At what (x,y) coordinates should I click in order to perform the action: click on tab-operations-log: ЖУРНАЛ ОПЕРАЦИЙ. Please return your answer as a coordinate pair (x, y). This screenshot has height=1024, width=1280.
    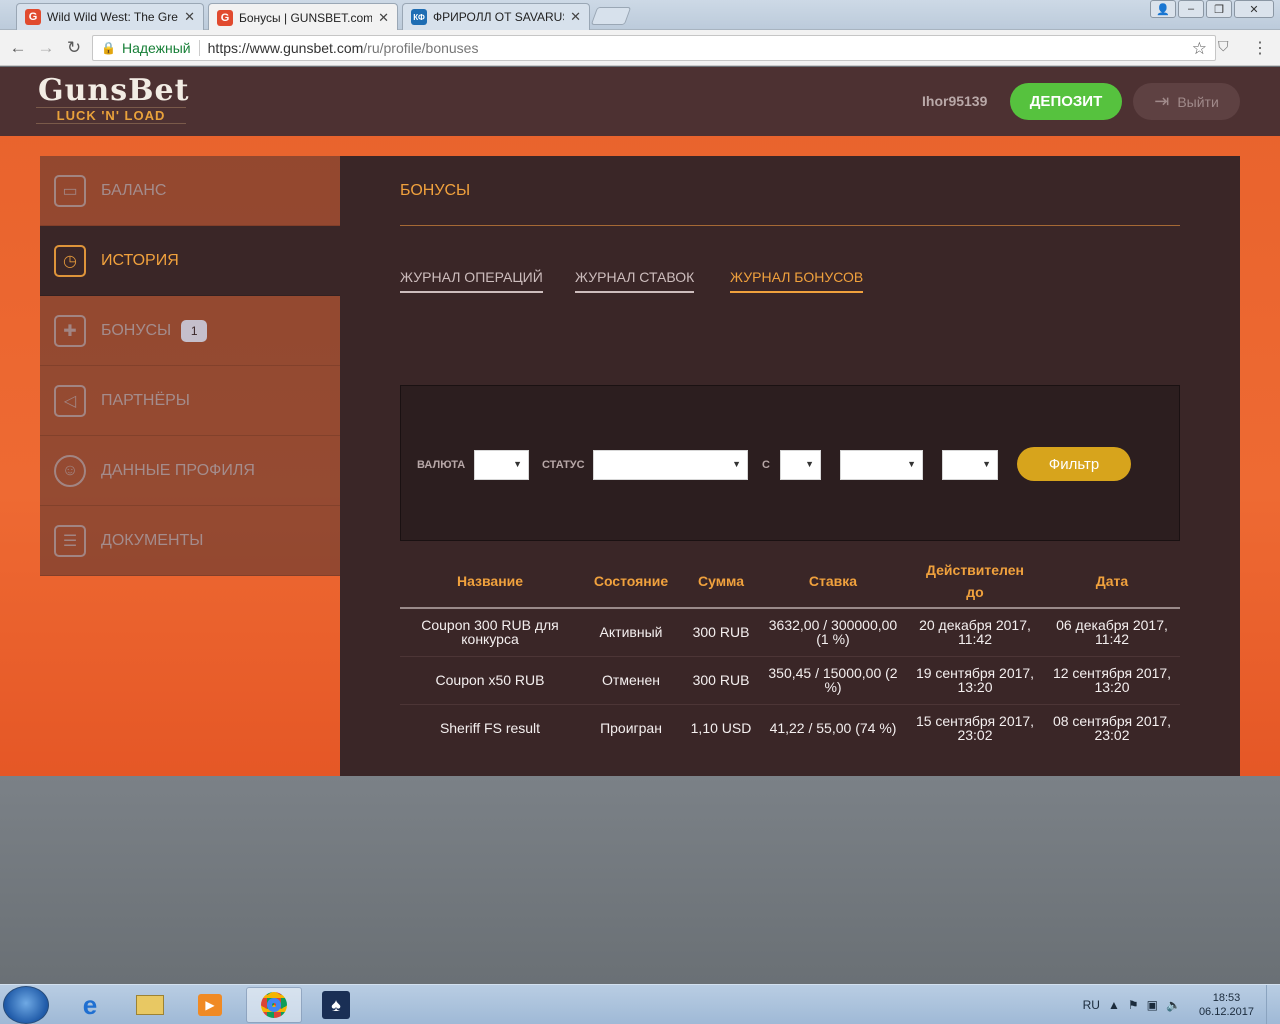
    Looking at the image, I should click on (471, 281).